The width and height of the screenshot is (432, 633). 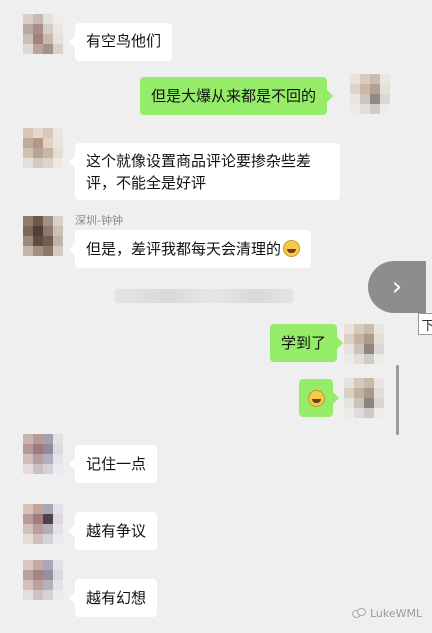 I want to click on message-text: 但是，差评我都每天会清理的, so click(x=184, y=249).